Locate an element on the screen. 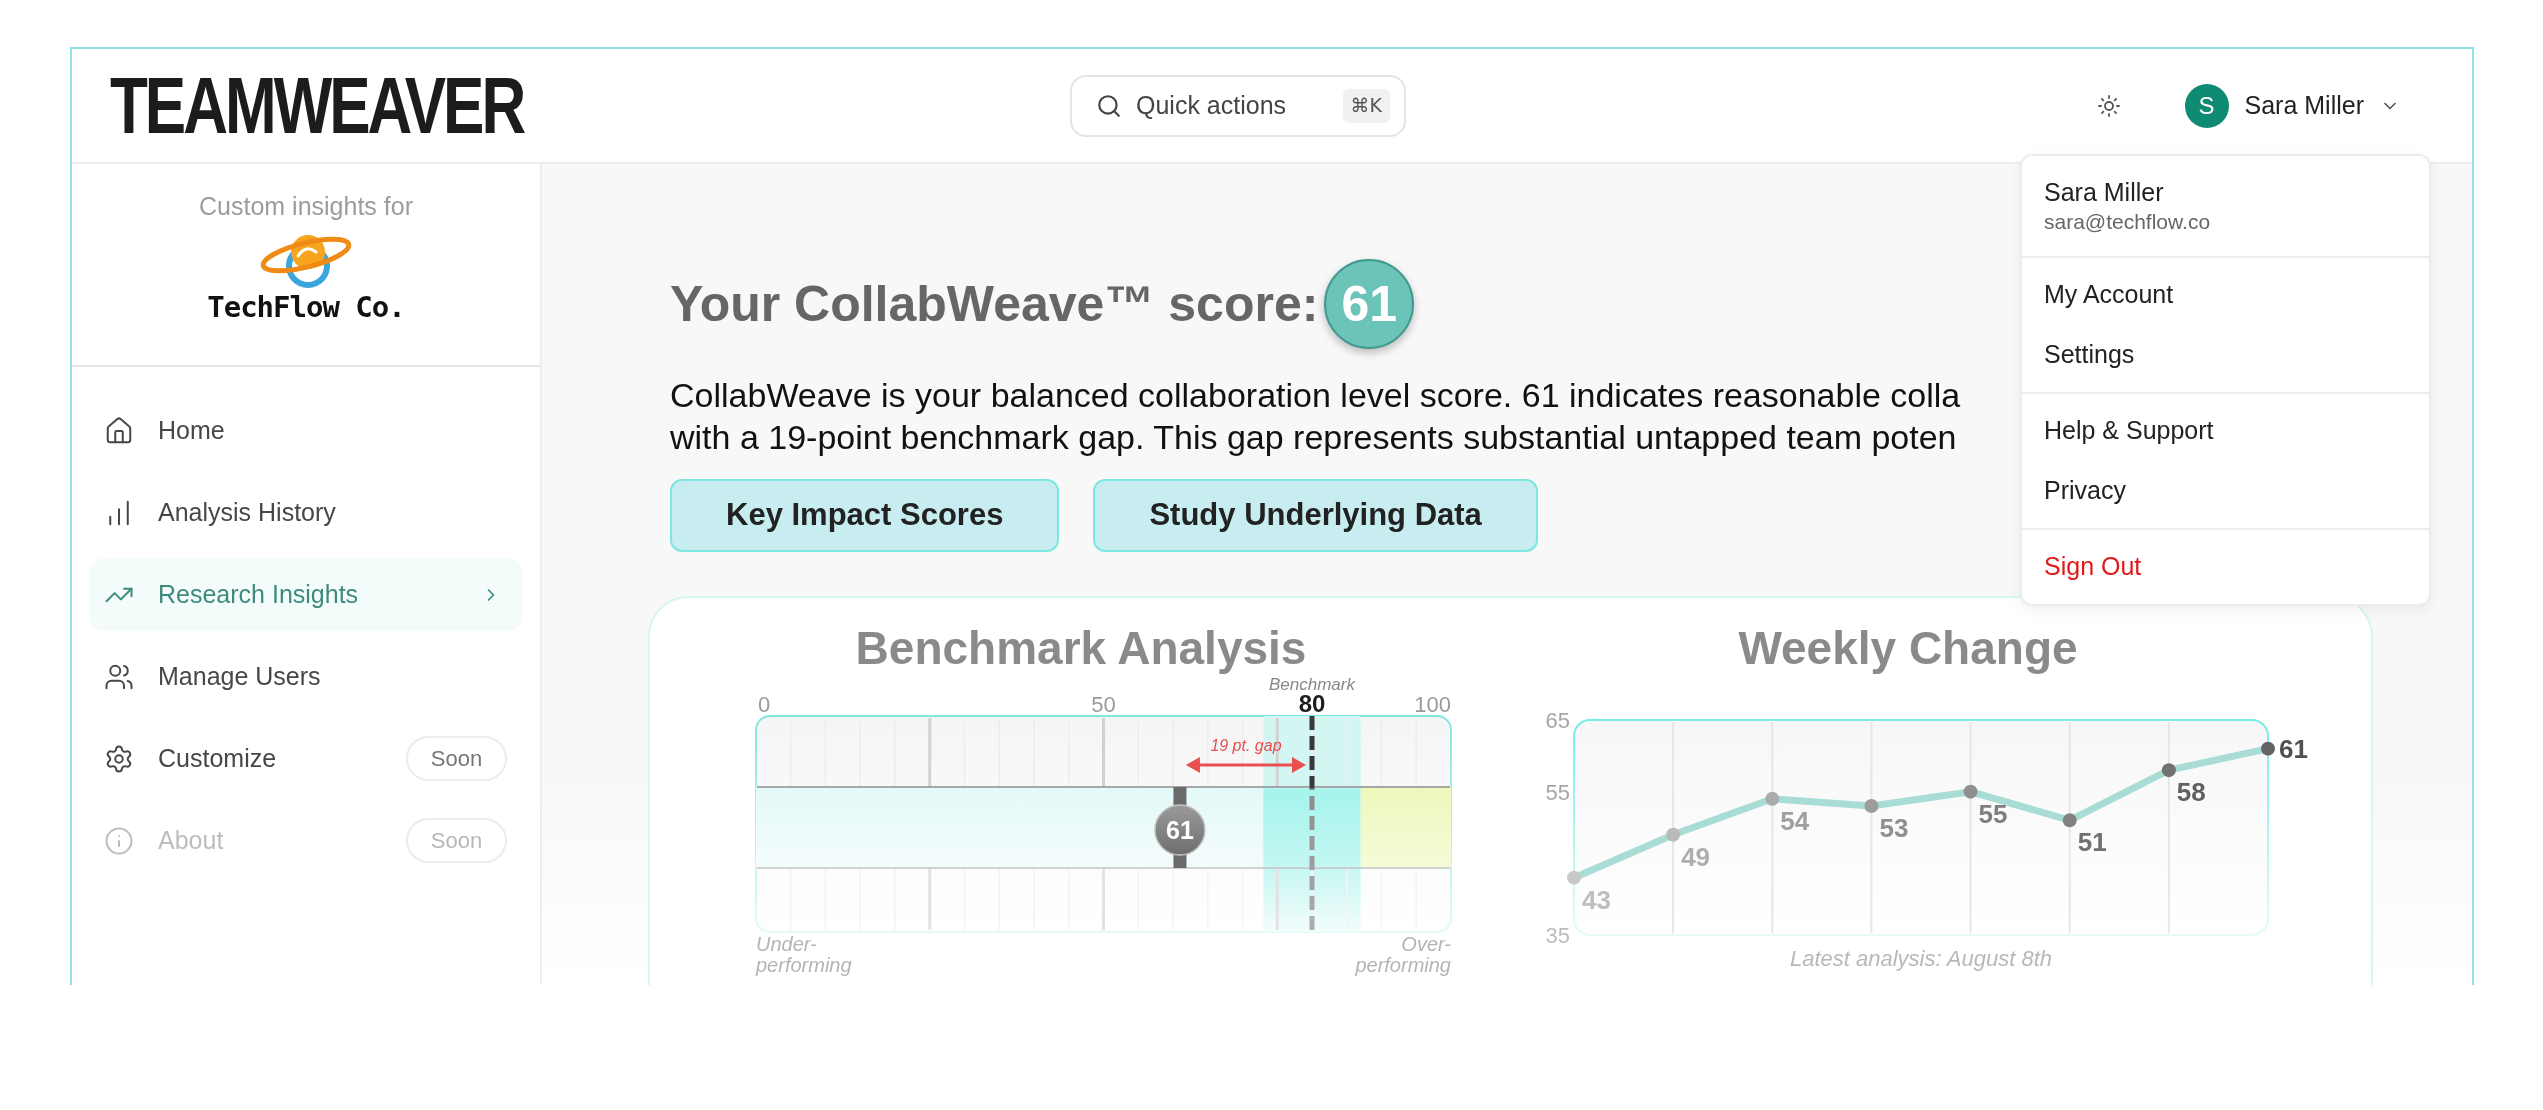 The width and height of the screenshot is (2543, 1110). data-label: 53 is located at coordinates (1894, 828).